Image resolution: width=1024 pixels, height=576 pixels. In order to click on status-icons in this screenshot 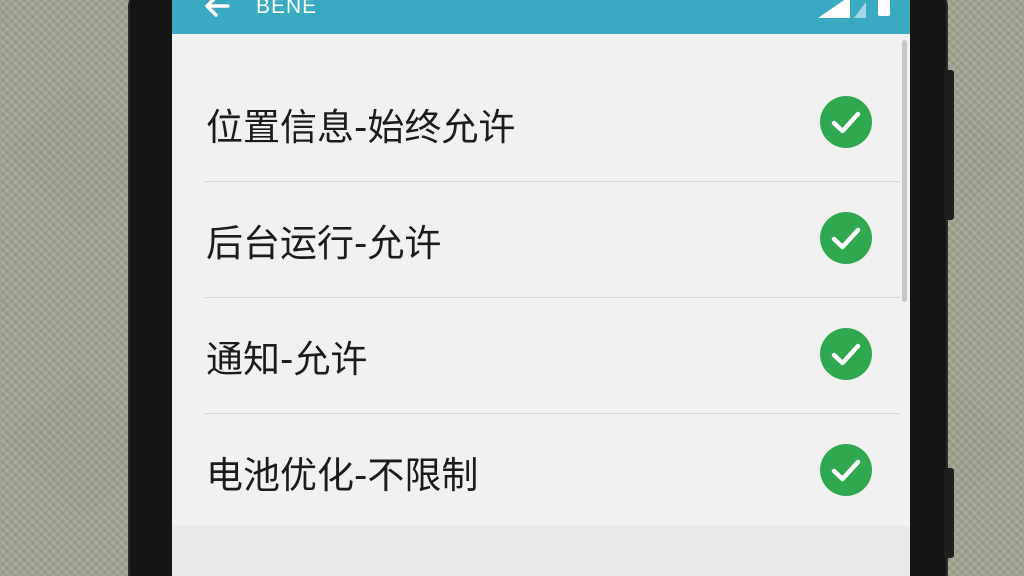, I will do `click(855, 9)`.